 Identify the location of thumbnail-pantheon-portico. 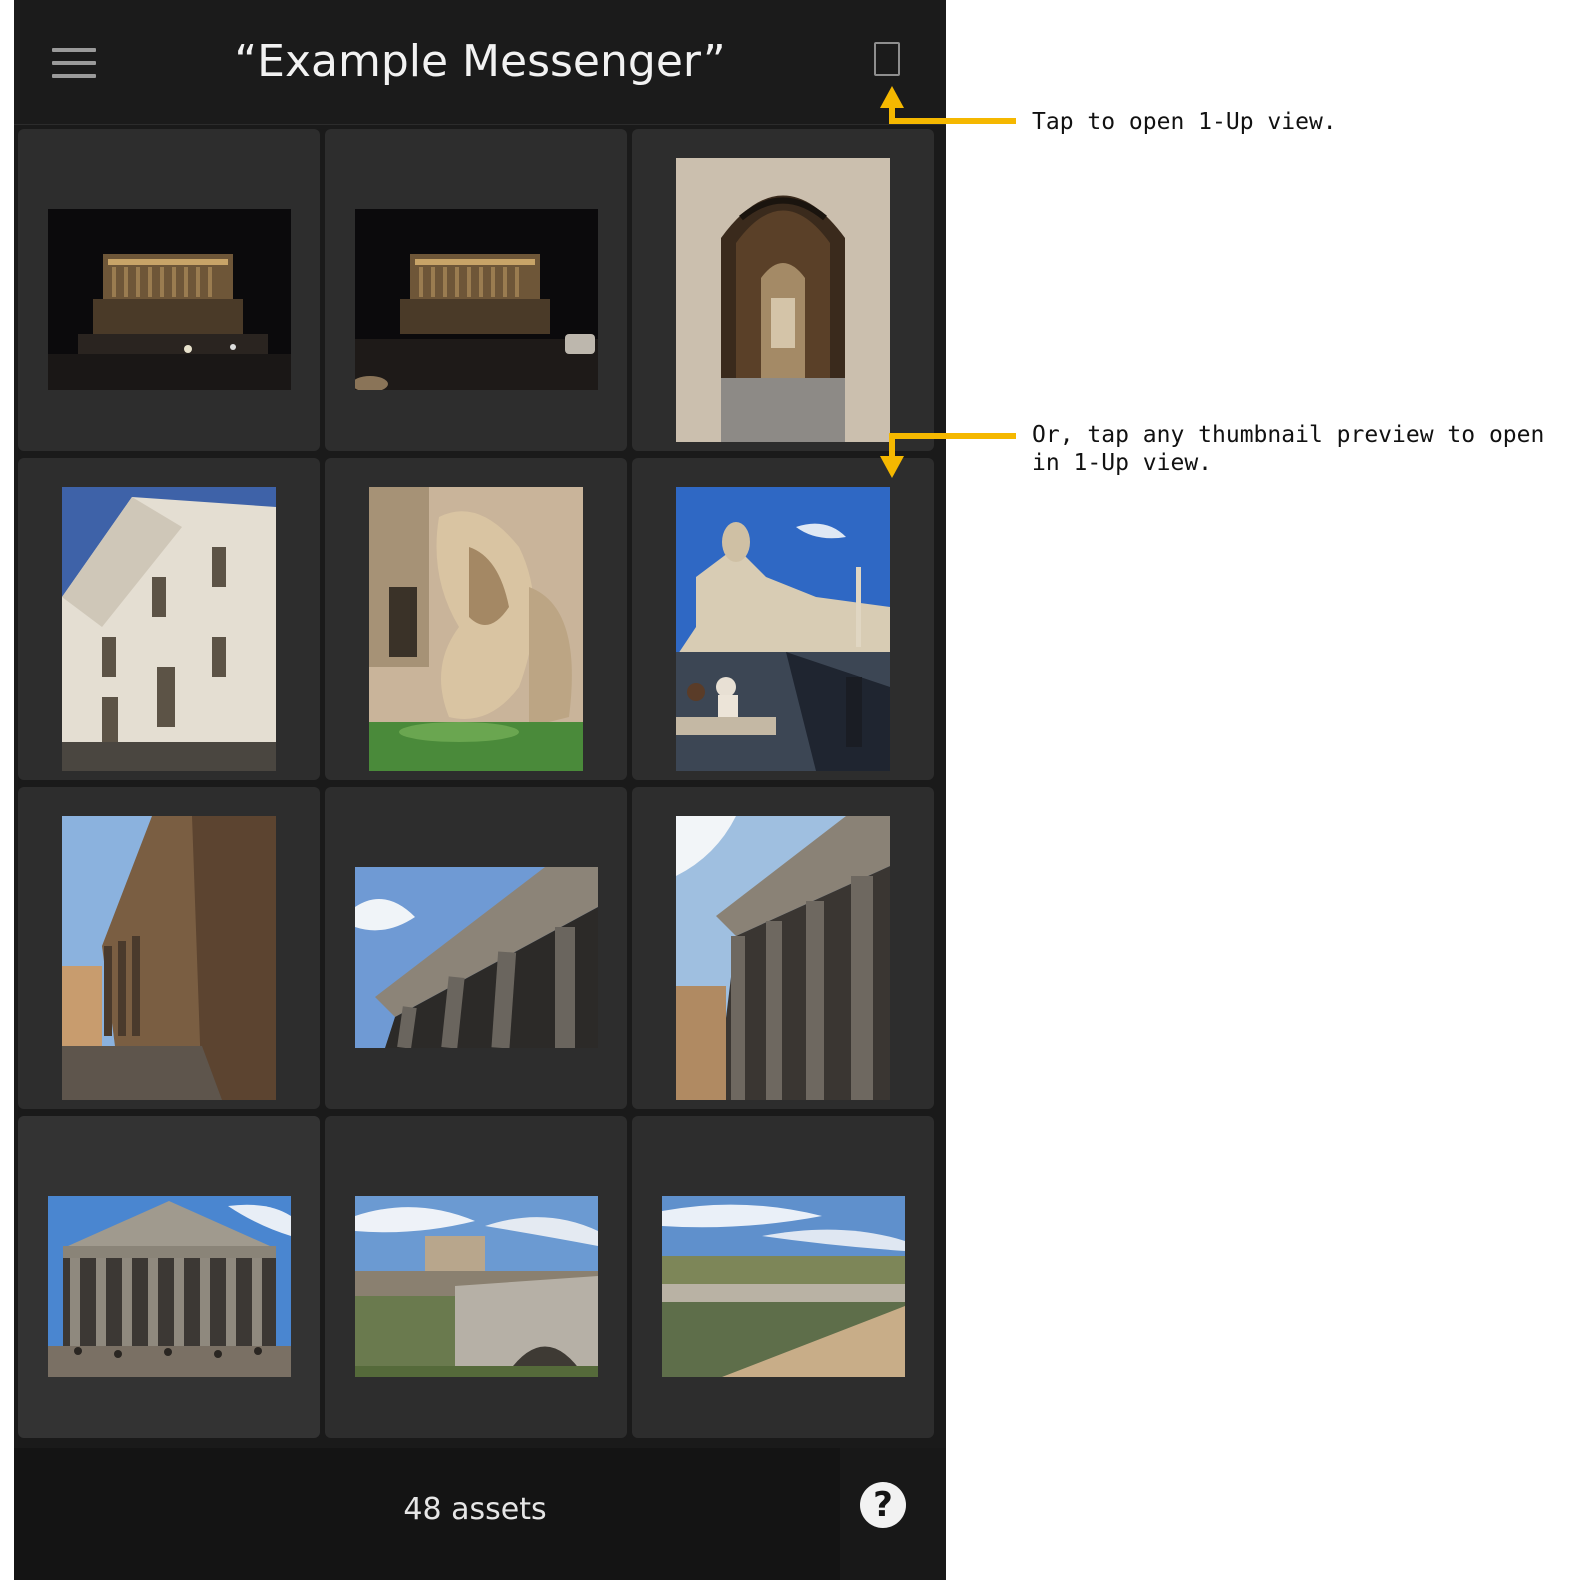
(476, 957).